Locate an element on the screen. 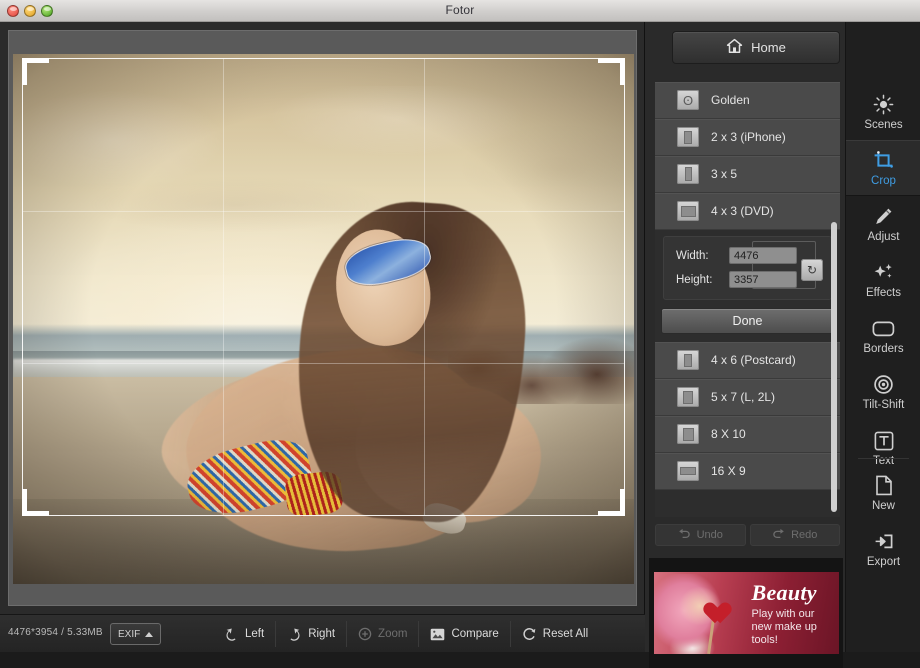 This screenshot has height=668, width=920. crop-preset-3x5: 3 x 5 is located at coordinates (747, 174).